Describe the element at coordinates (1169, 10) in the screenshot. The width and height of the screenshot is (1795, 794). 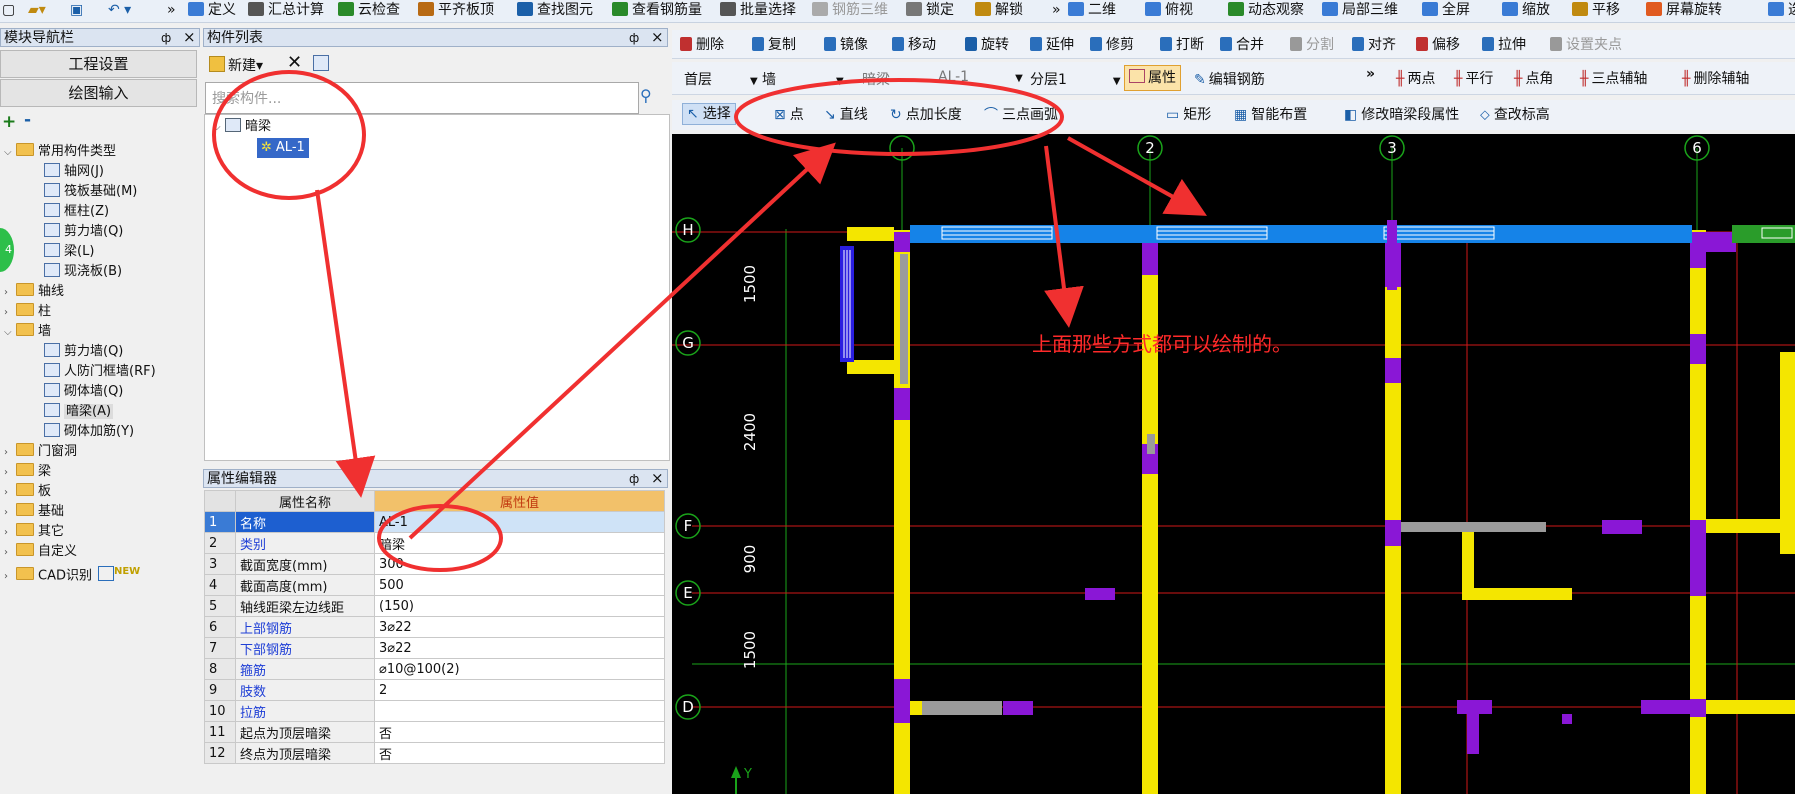
I see `toolbar-button-11: 俯视` at that location.